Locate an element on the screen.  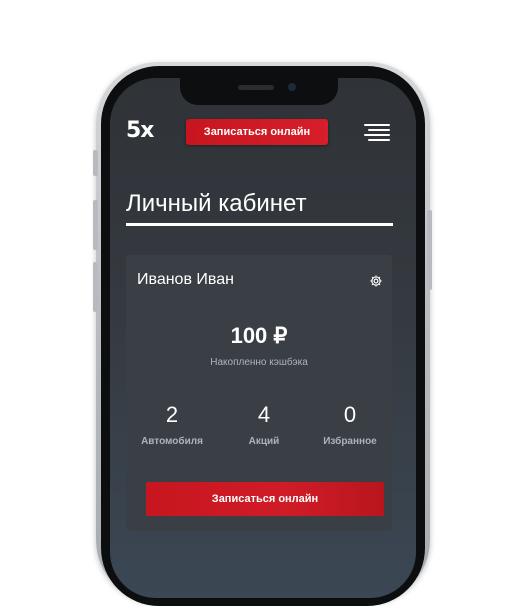
title-underline is located at coordinates (259, 224).